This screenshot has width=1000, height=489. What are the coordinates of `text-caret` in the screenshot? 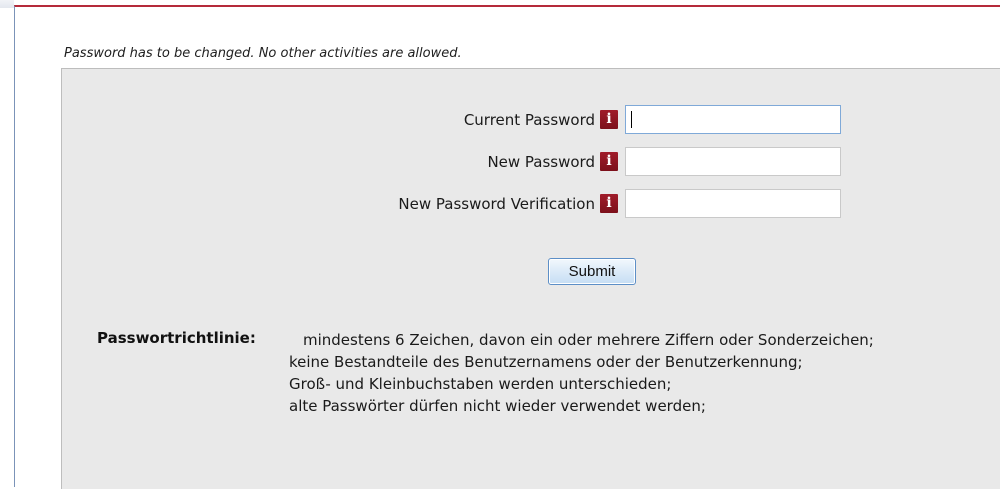 It's located at (631, 119).